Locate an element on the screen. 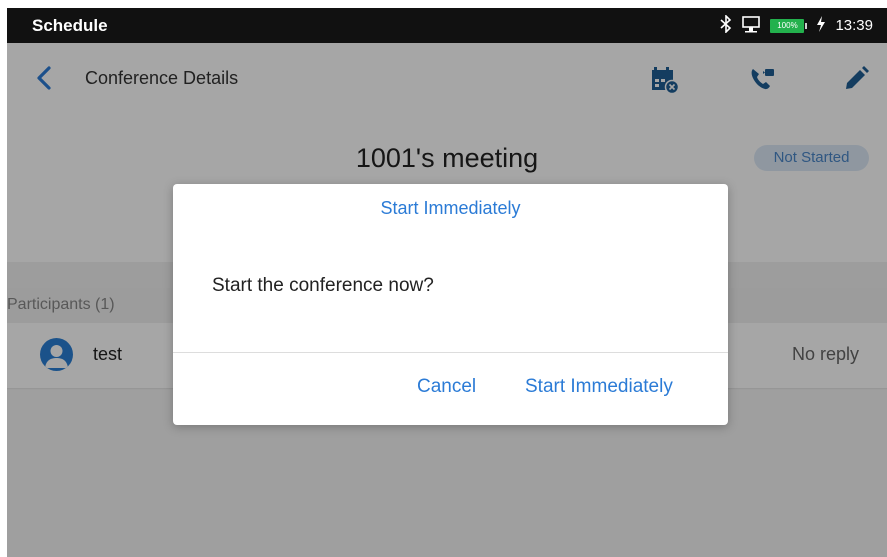  network-icon is located at coordinates (751, 26).